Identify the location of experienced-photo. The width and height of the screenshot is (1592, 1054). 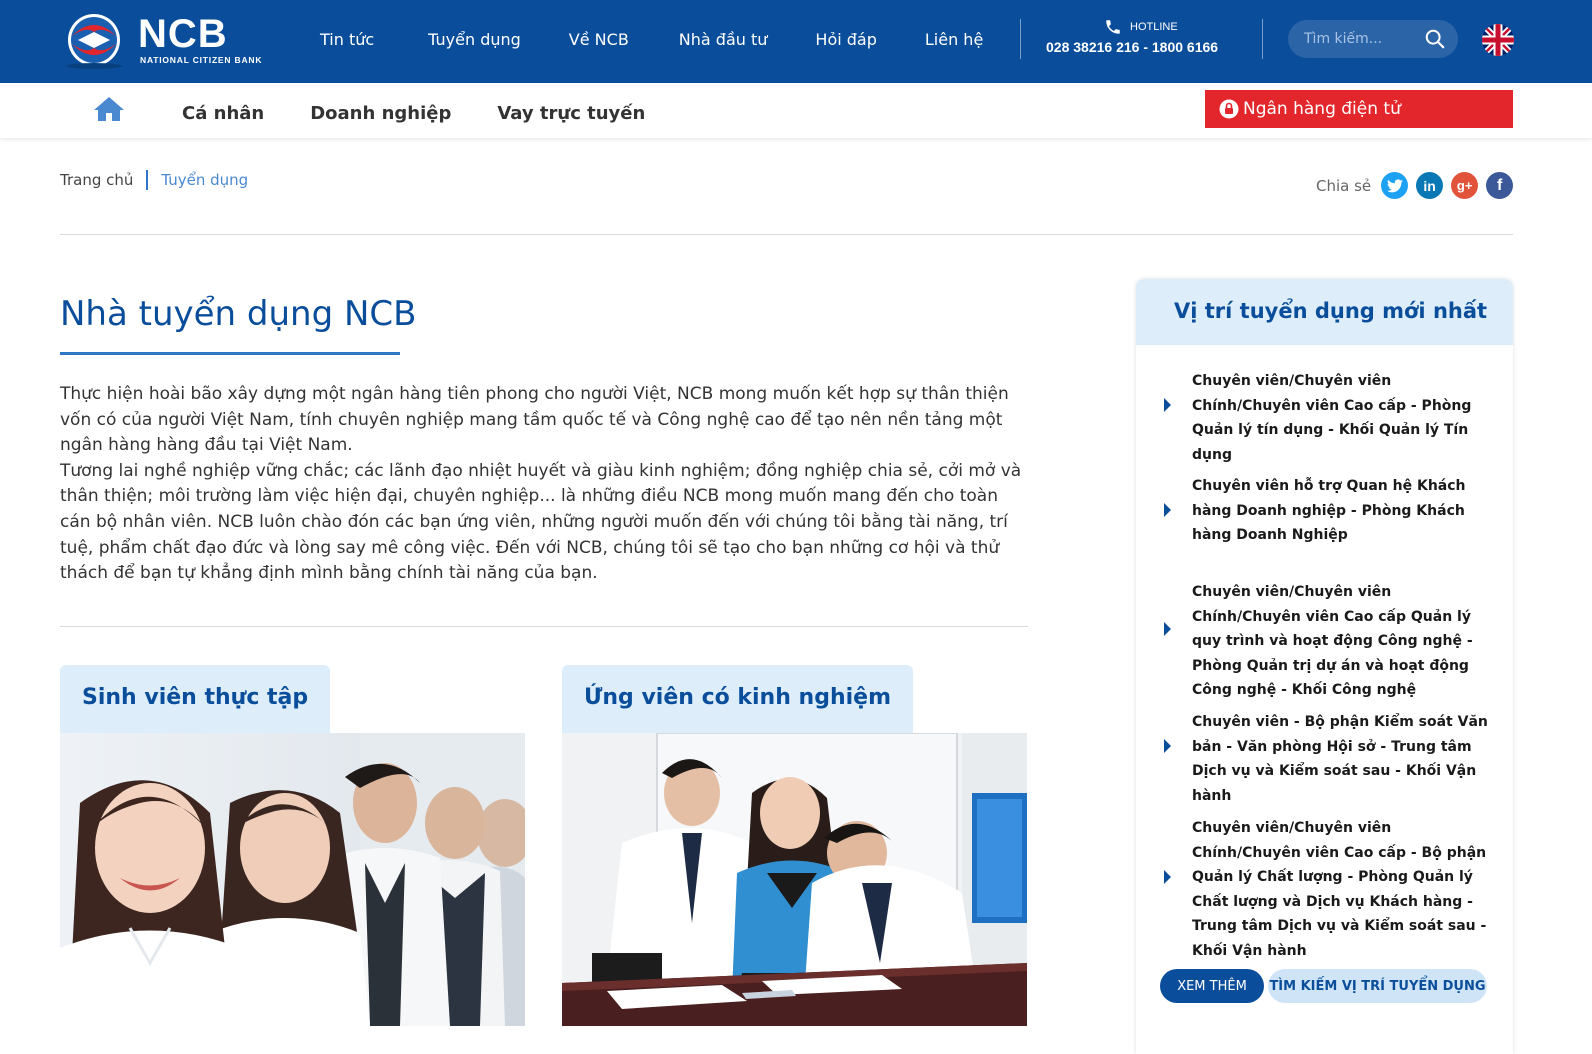
(794, 879).